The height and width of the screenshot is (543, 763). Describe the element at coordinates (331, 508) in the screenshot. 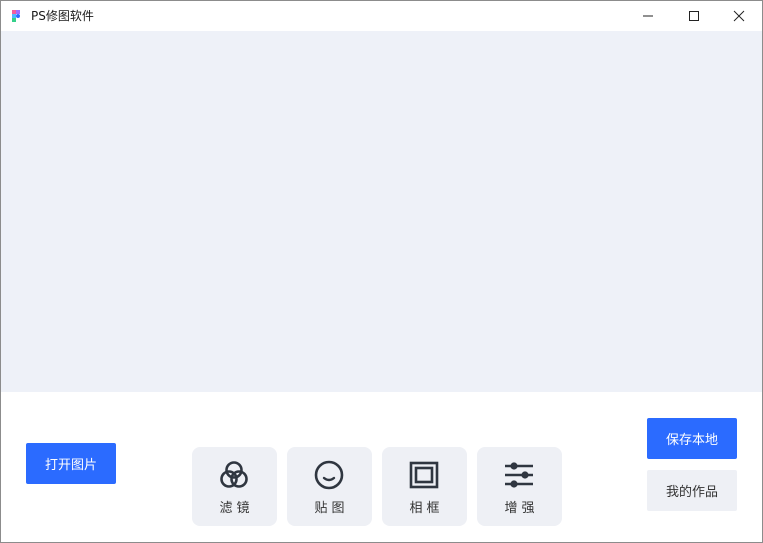

I see `sticker-tool-label: 贴图` at that location.